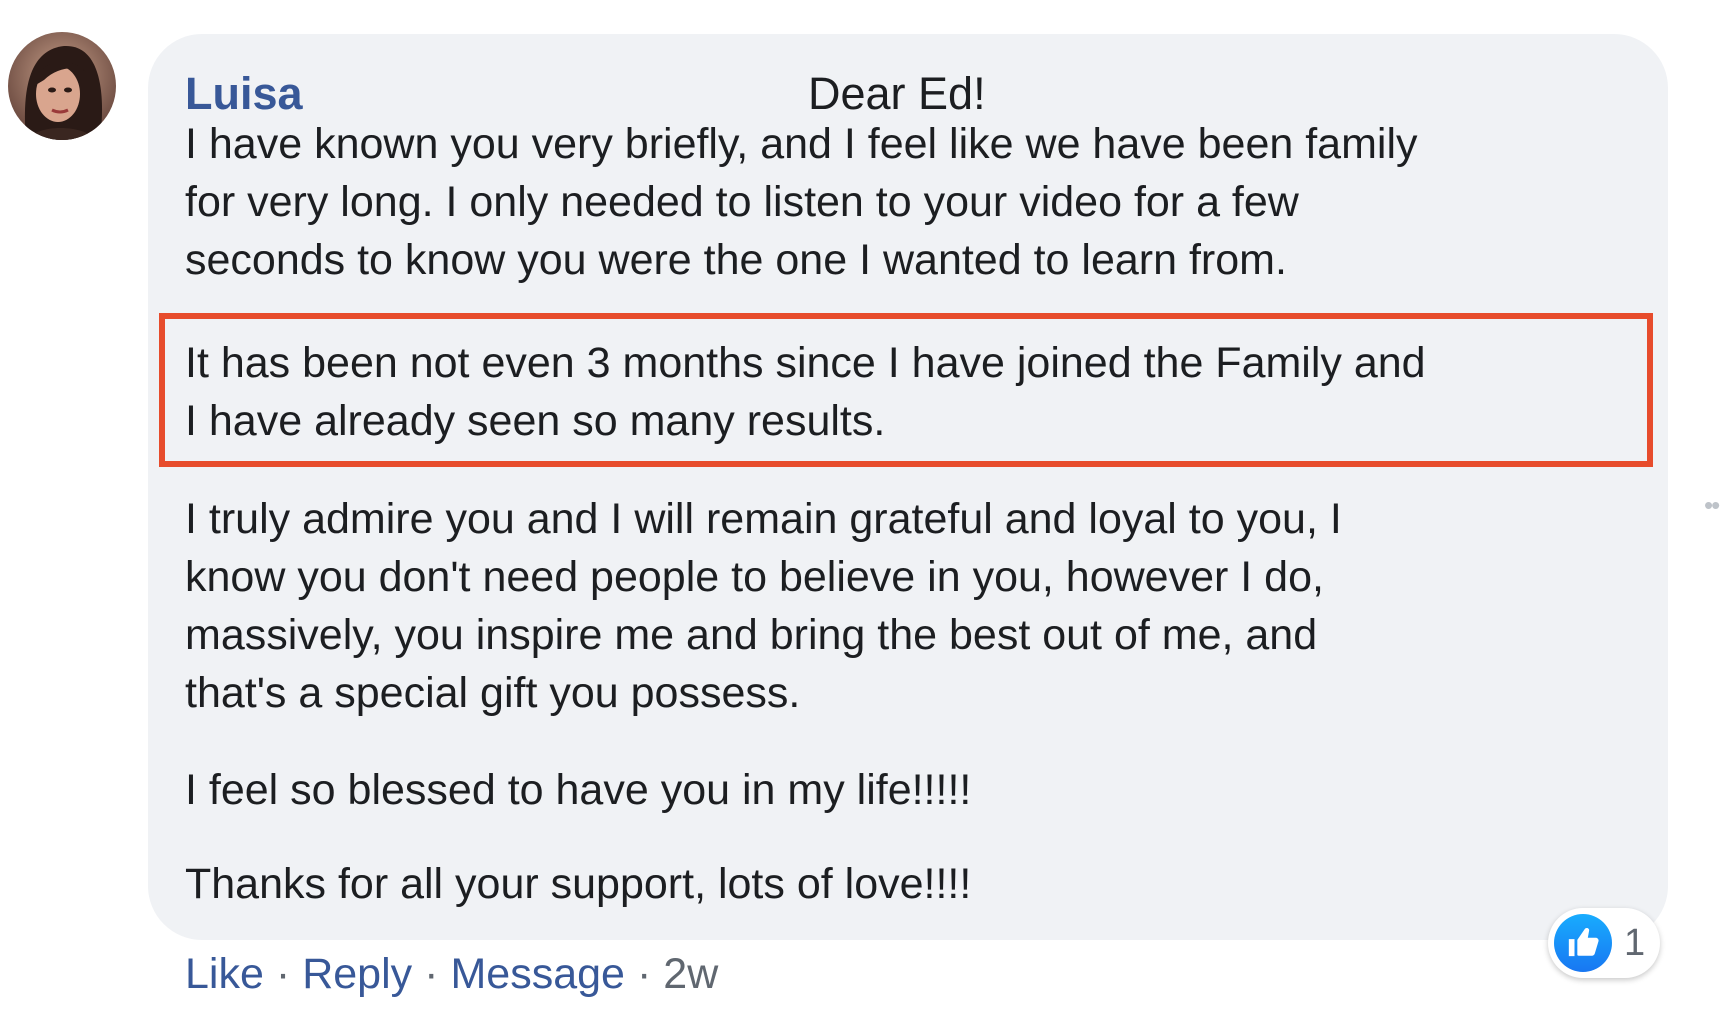 The height and width of the screenshot is (1009, 1724). What do you see at coordinates (357, 974) in the screenshot?
I see `reply-link: Reply` at bounding box center [357, 974].